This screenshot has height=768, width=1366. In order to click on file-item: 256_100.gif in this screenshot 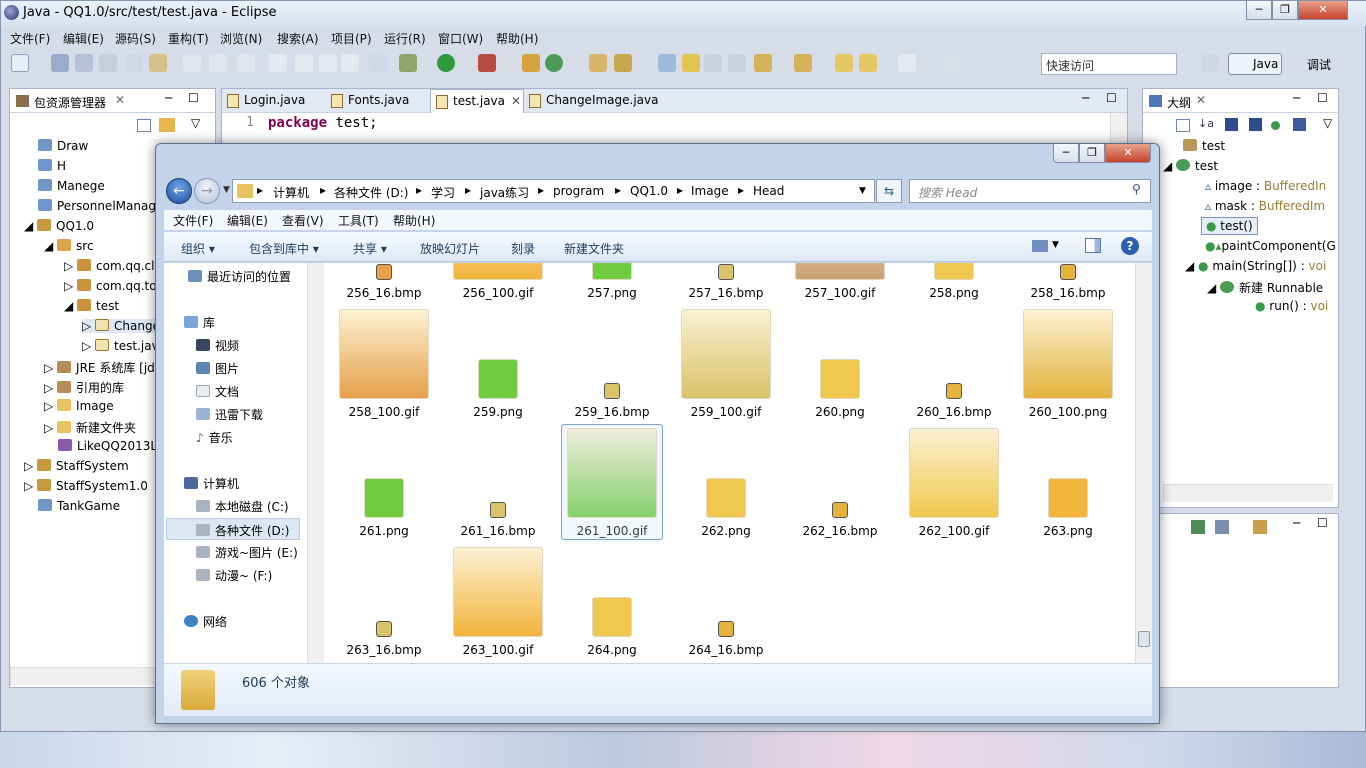, I will do `click(498, 293)`.